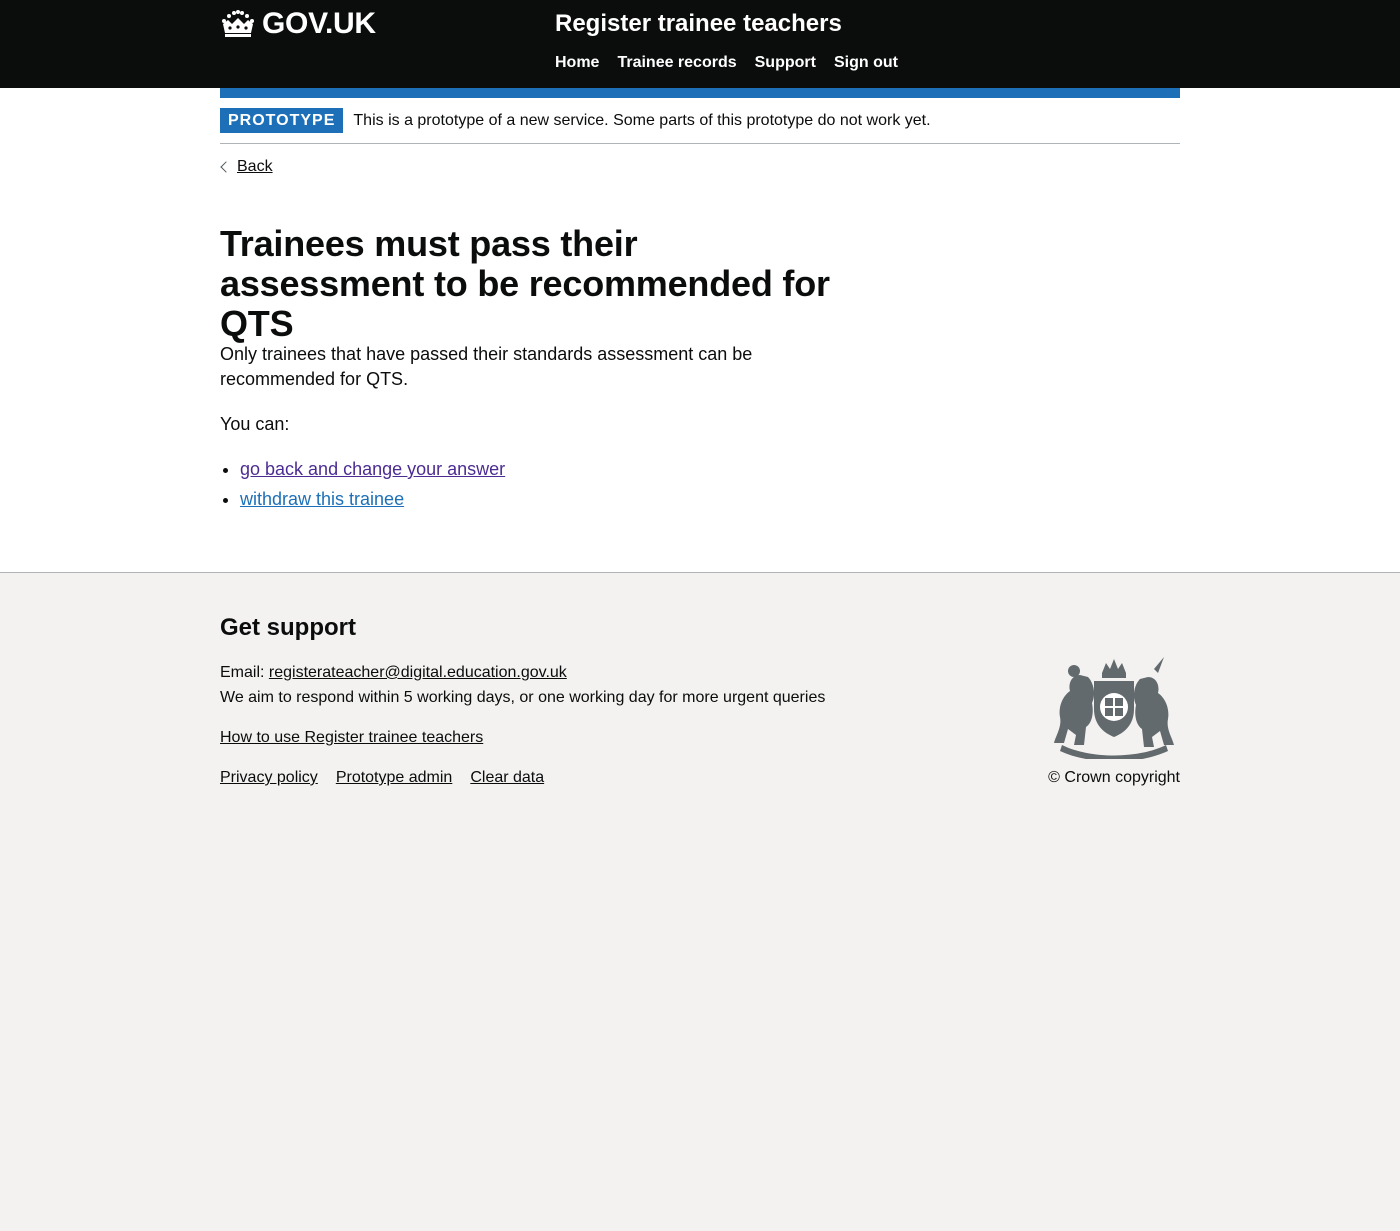 This screenshot has width=1400, height=1231. I want to click on withdraw-trainee-link: withdraw this trainee, so click(322, 499).